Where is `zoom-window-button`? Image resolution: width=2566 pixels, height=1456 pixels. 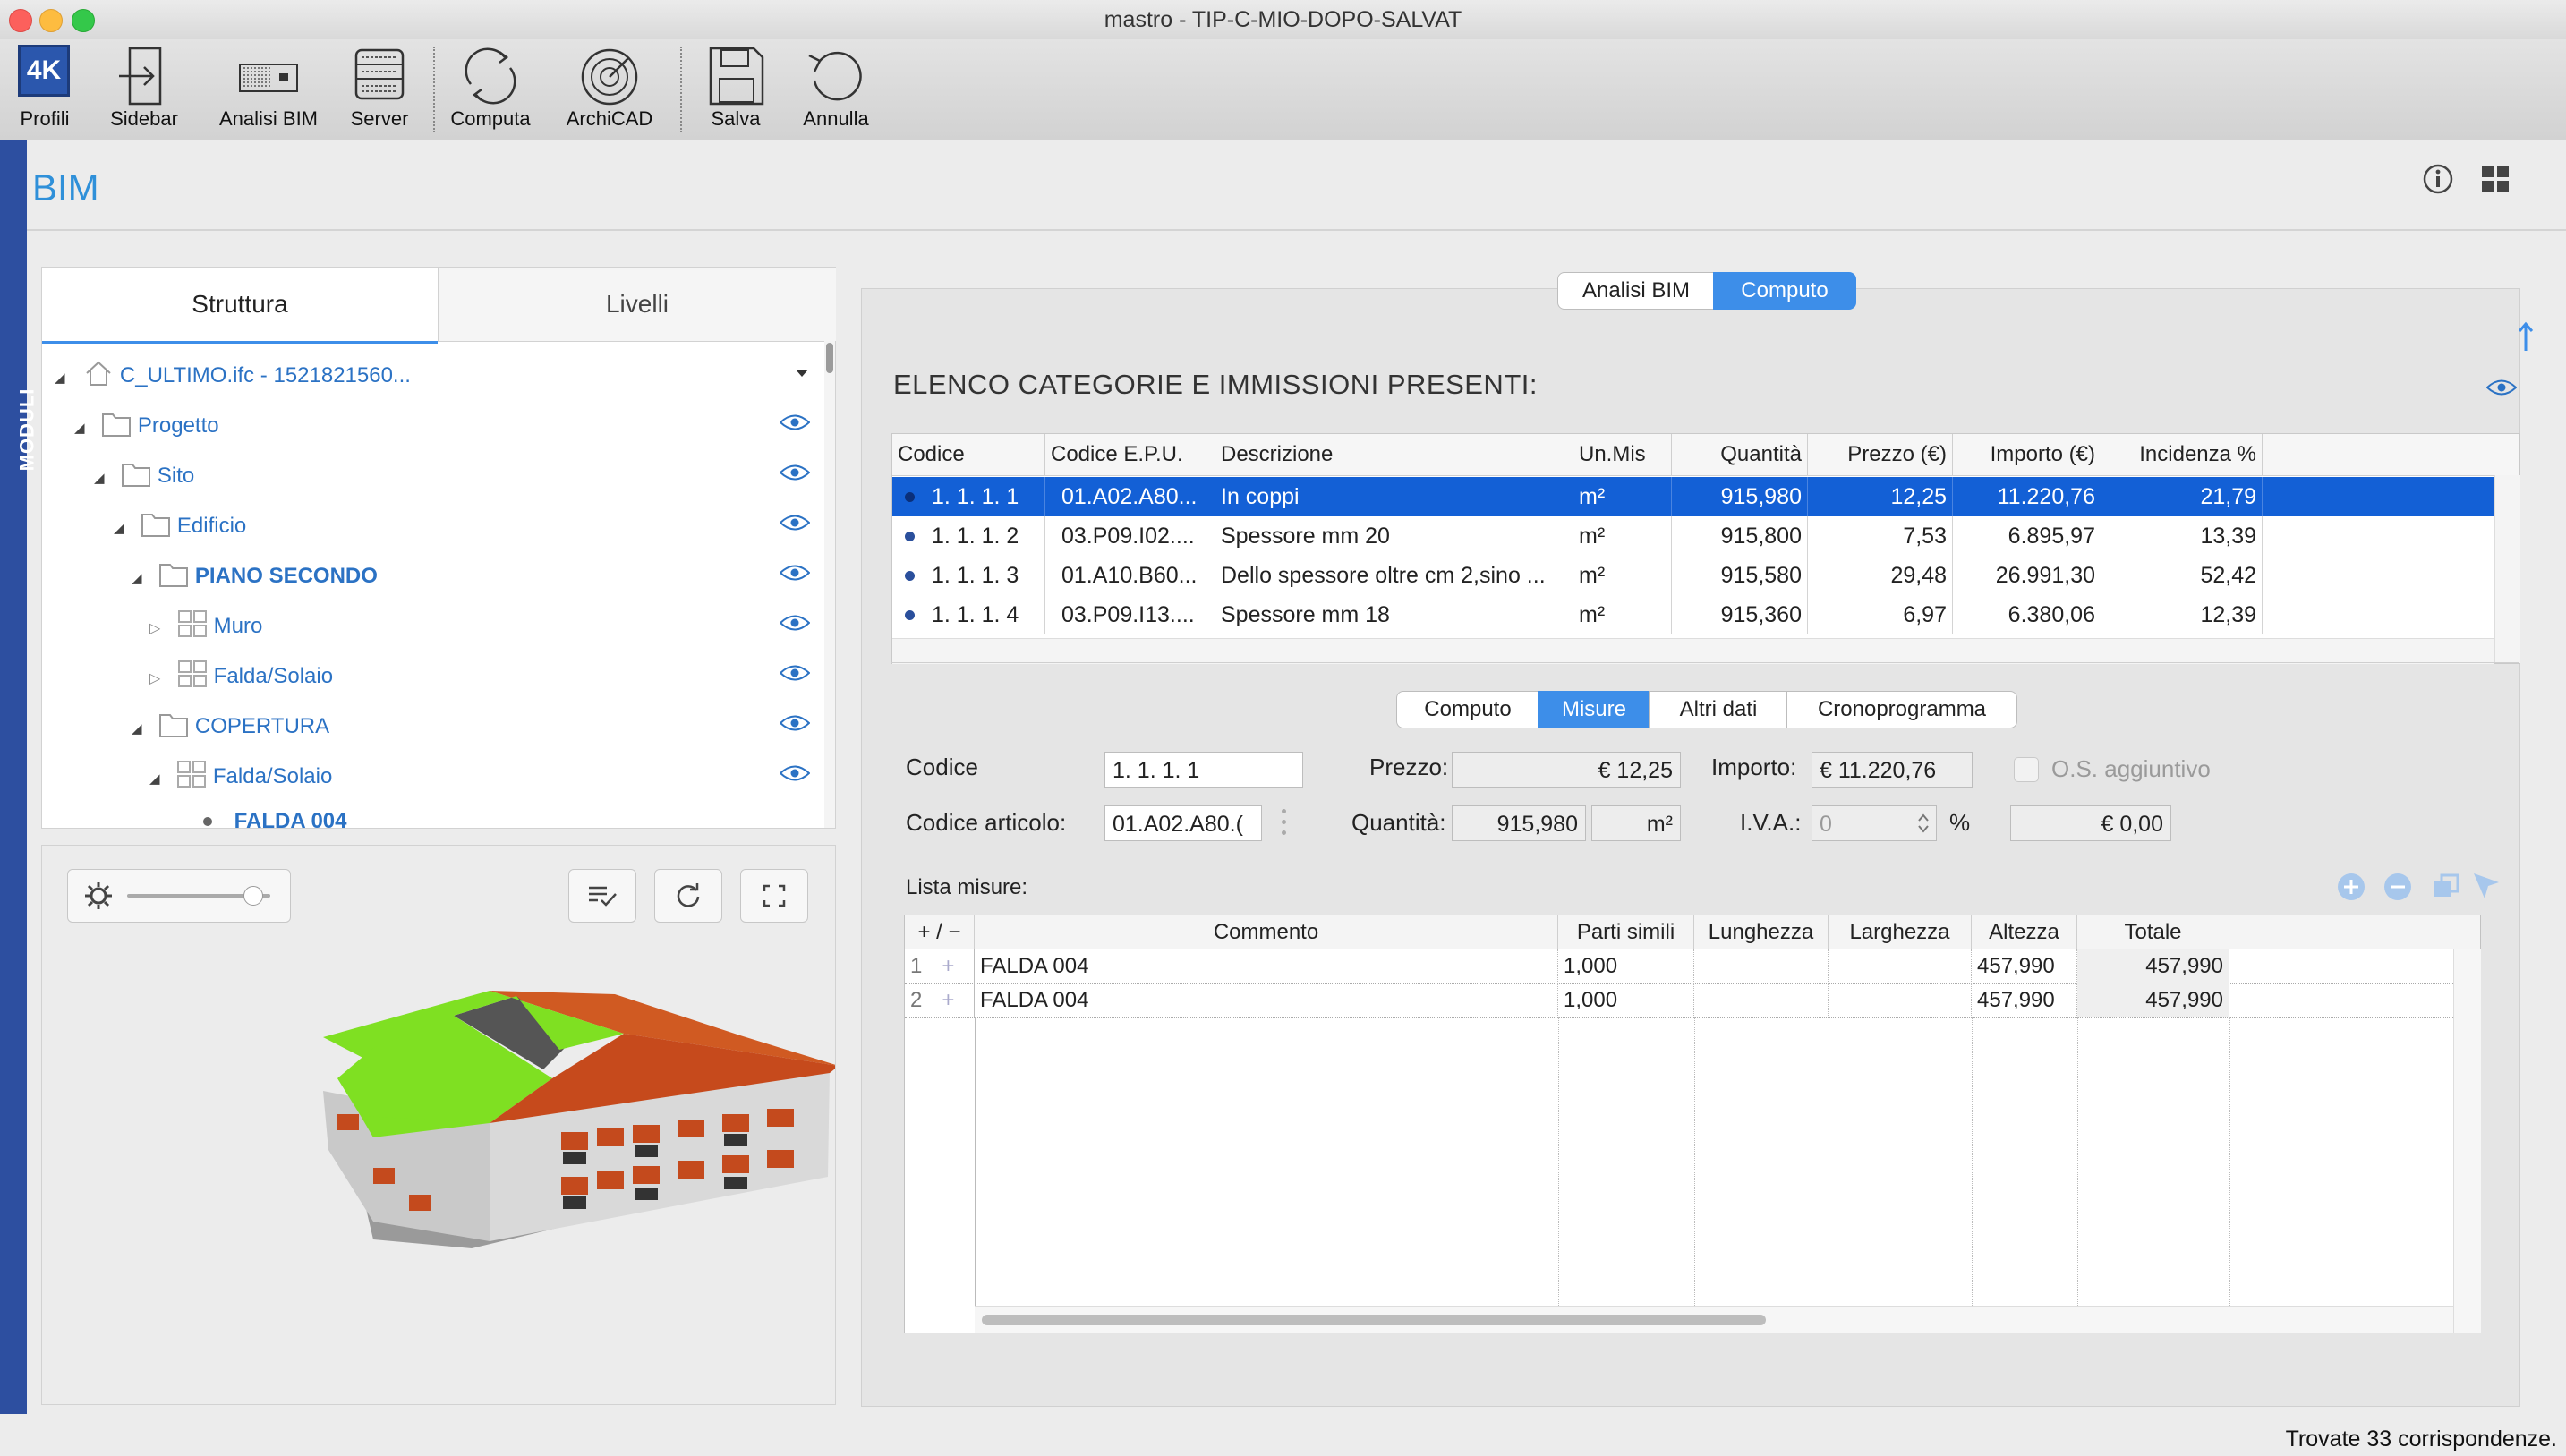 zoom-window-button is located at coordinates (83, 21).